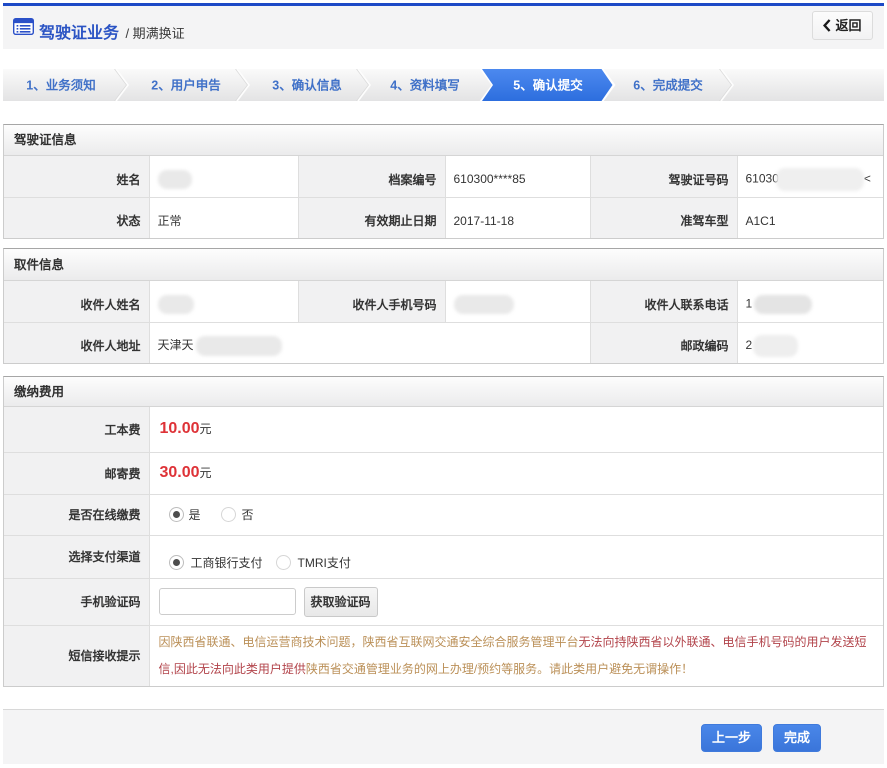 The height and width of the screenshot is (768, 887). I want to click on svg-text: 3、确认信息, so click(307, 85).